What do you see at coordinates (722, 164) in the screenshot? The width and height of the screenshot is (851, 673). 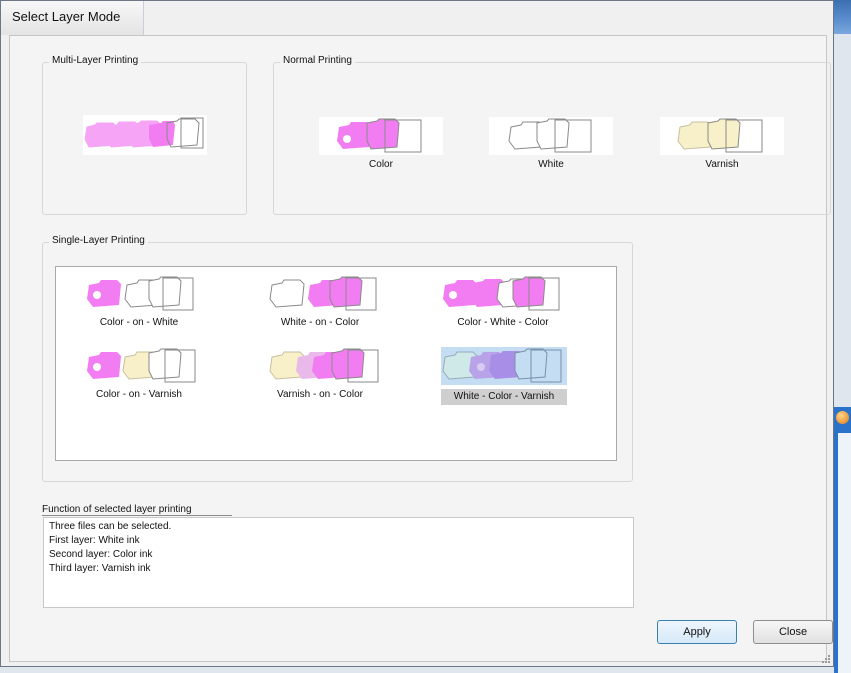 I see `normal-option-varnish-label: Varnish` at bounding box center [722, 164].